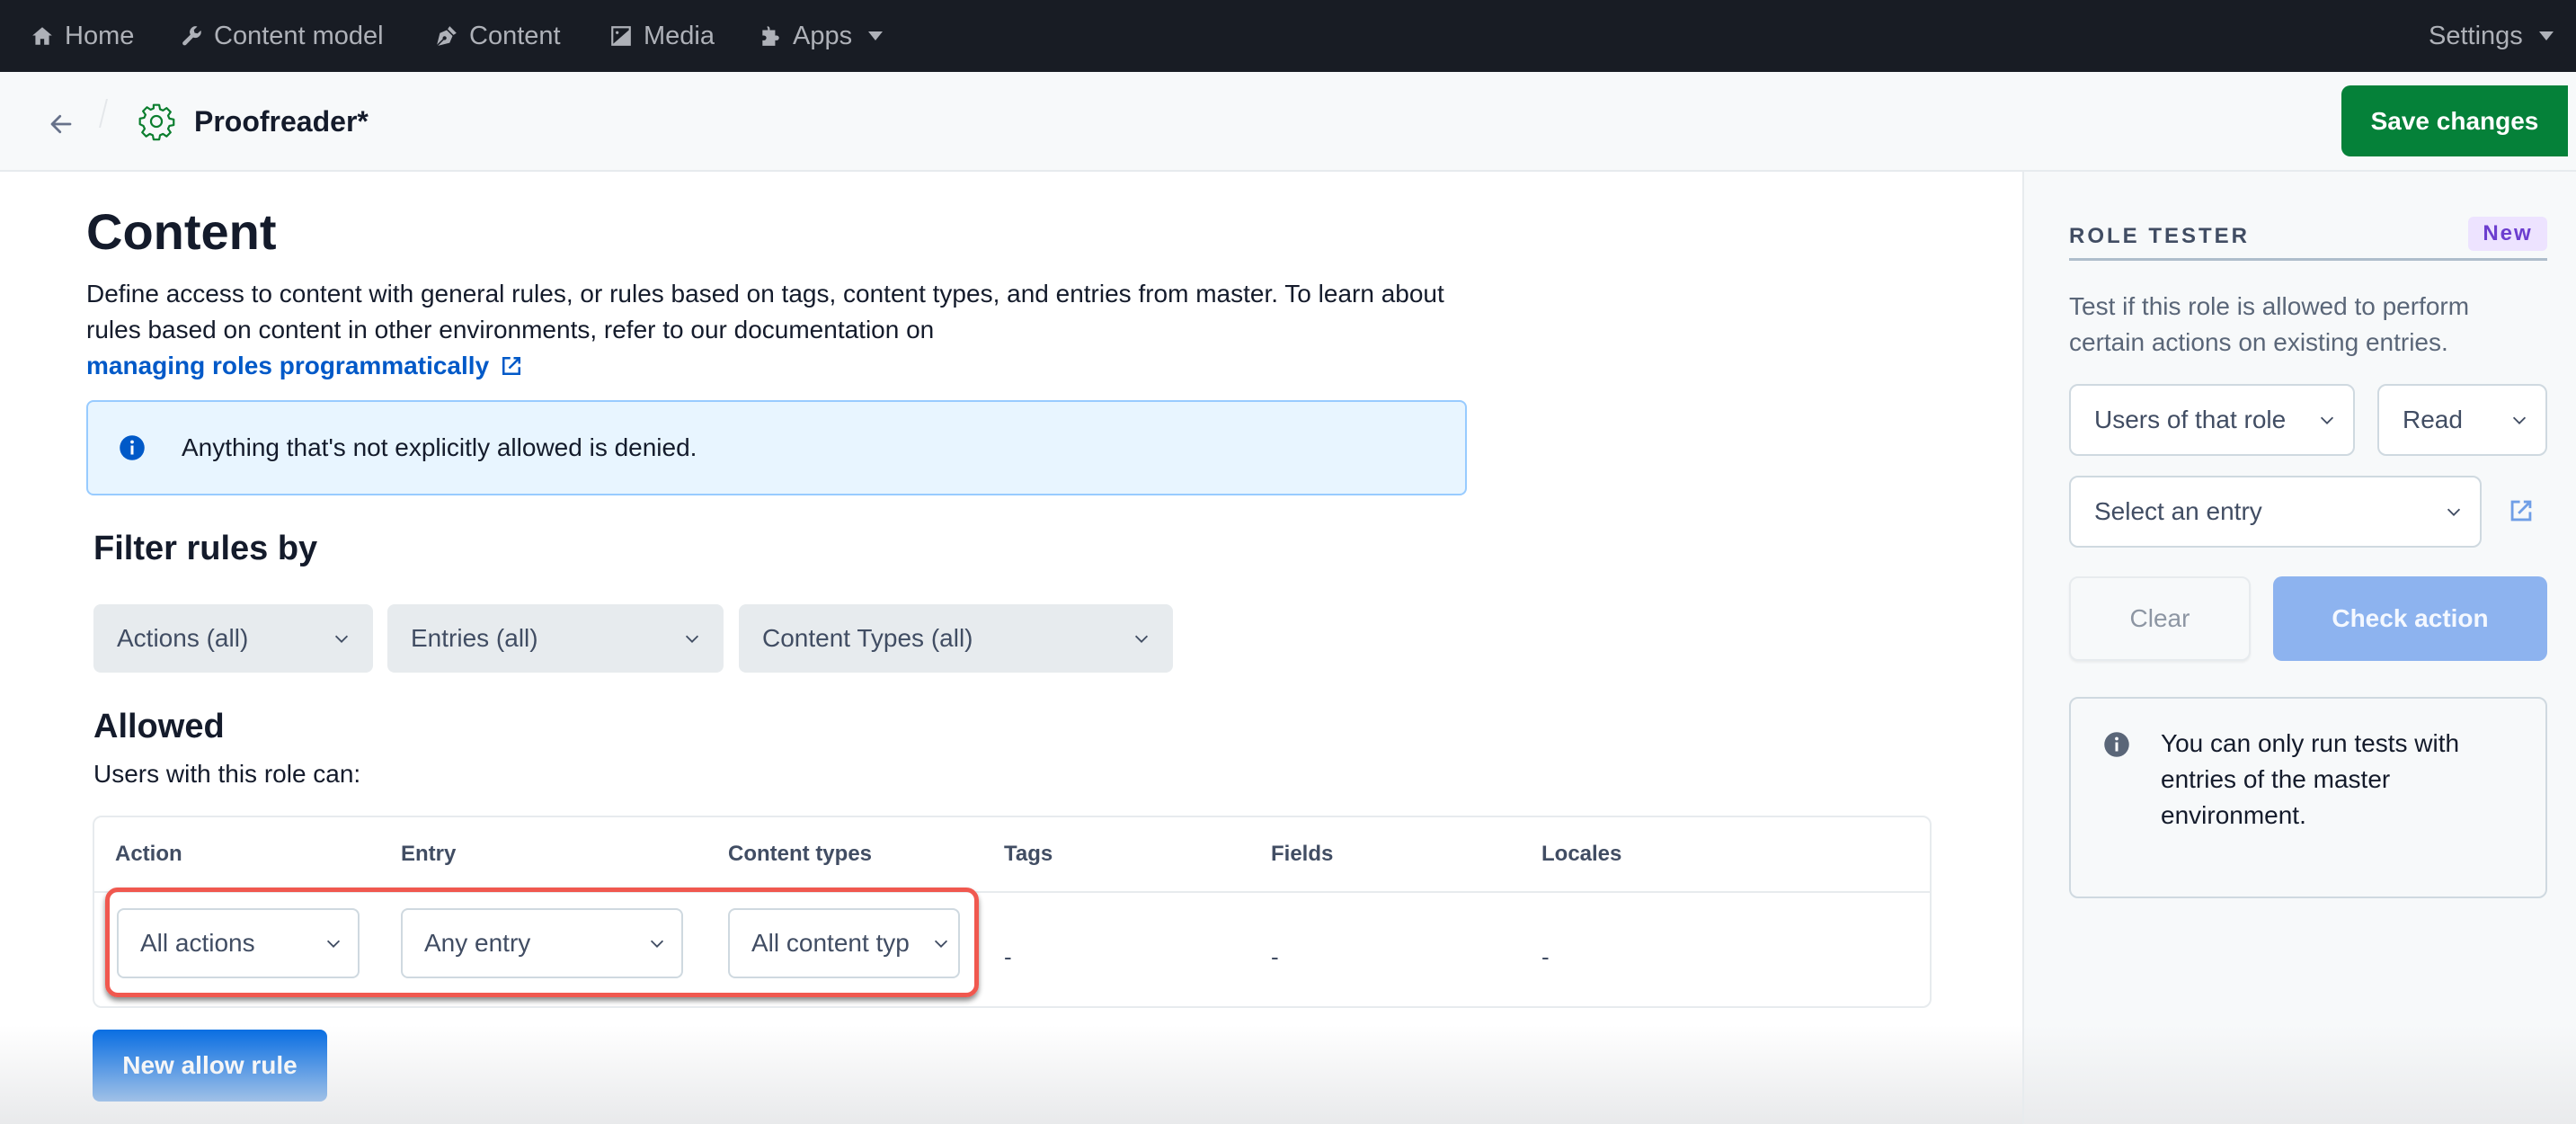 This screenshot has width=2576, height=1124. Describe the element at coordinates (288, 365) in the screenshot. I see `doc-link-label: managing roles programmatically` at that location.